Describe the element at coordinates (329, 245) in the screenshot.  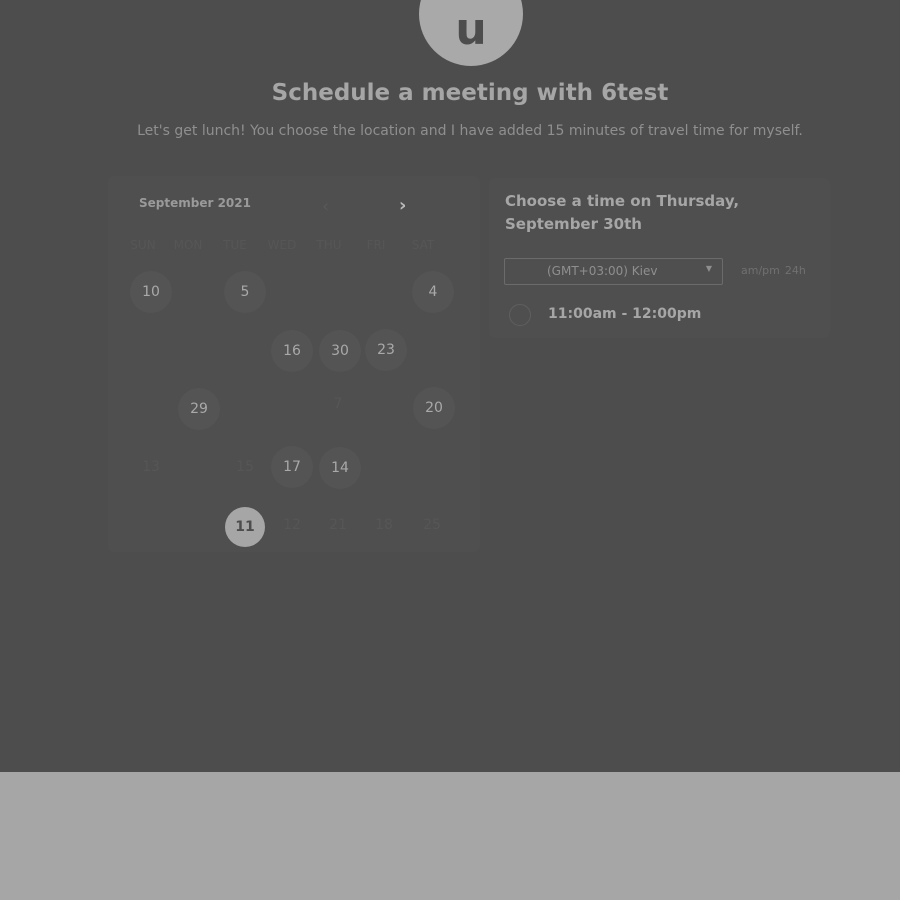
I see `weekday-thu: THU` at that location.